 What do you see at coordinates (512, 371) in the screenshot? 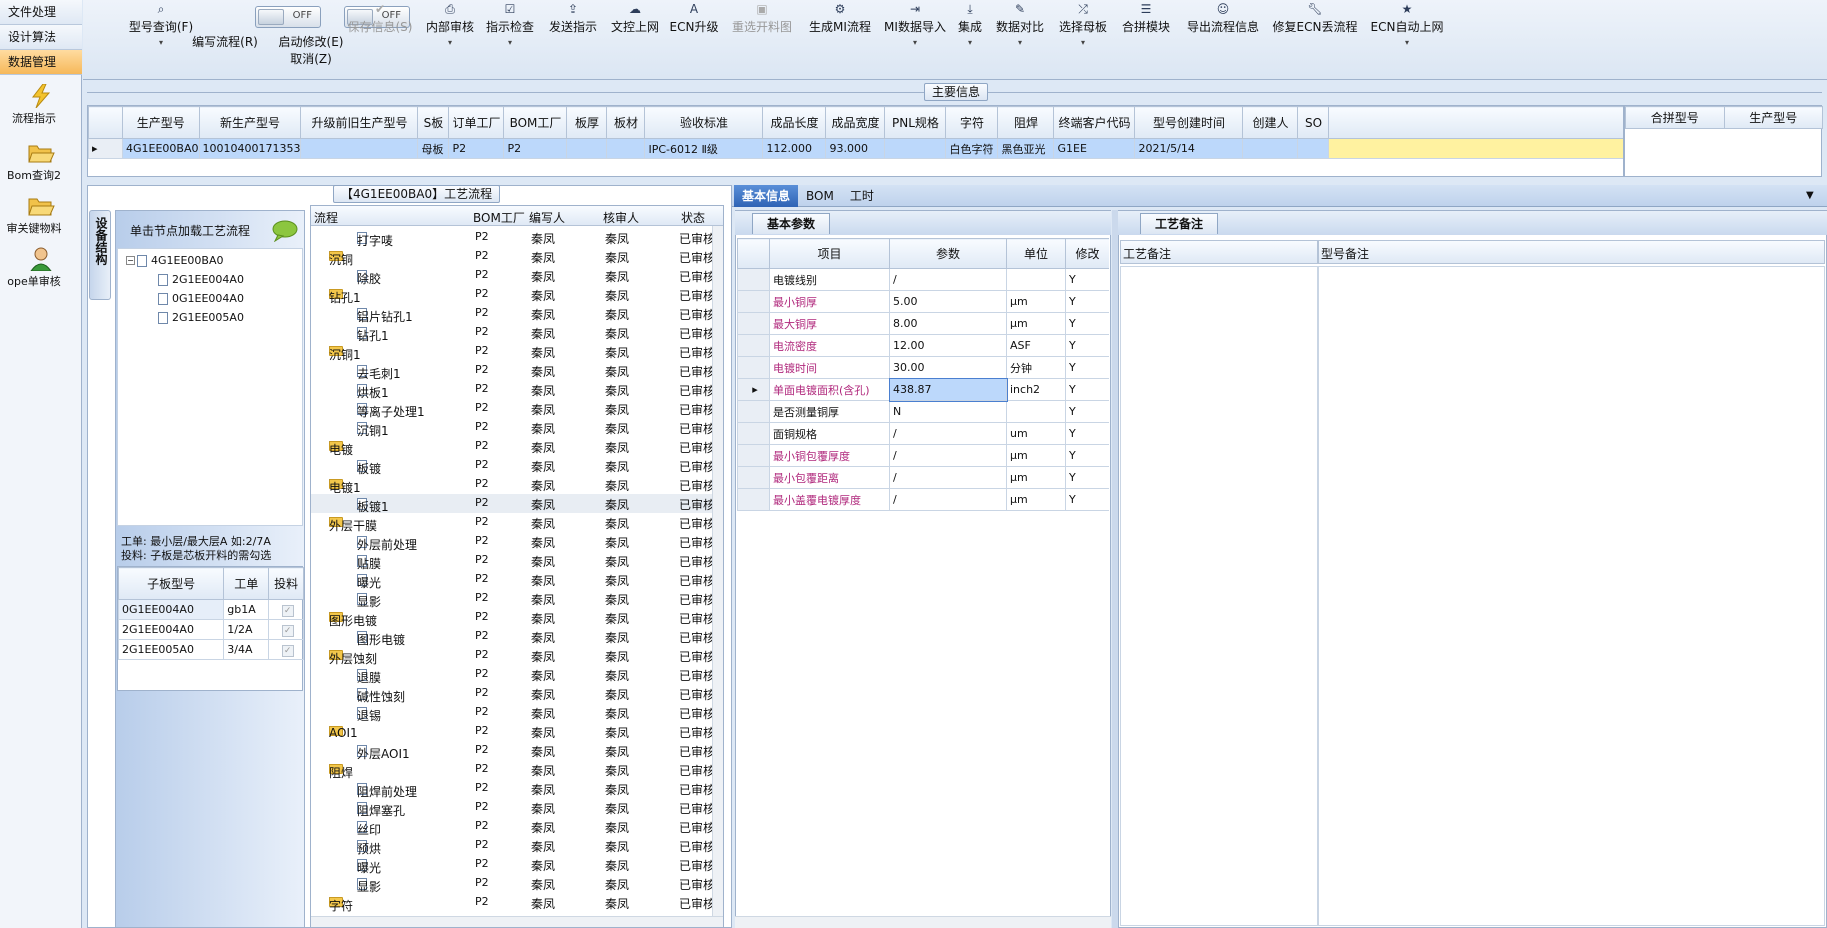
I see `flow-row: 去毛刺1 P2 秦凤 秦凤 已审核` at bounding box center [512, 371].